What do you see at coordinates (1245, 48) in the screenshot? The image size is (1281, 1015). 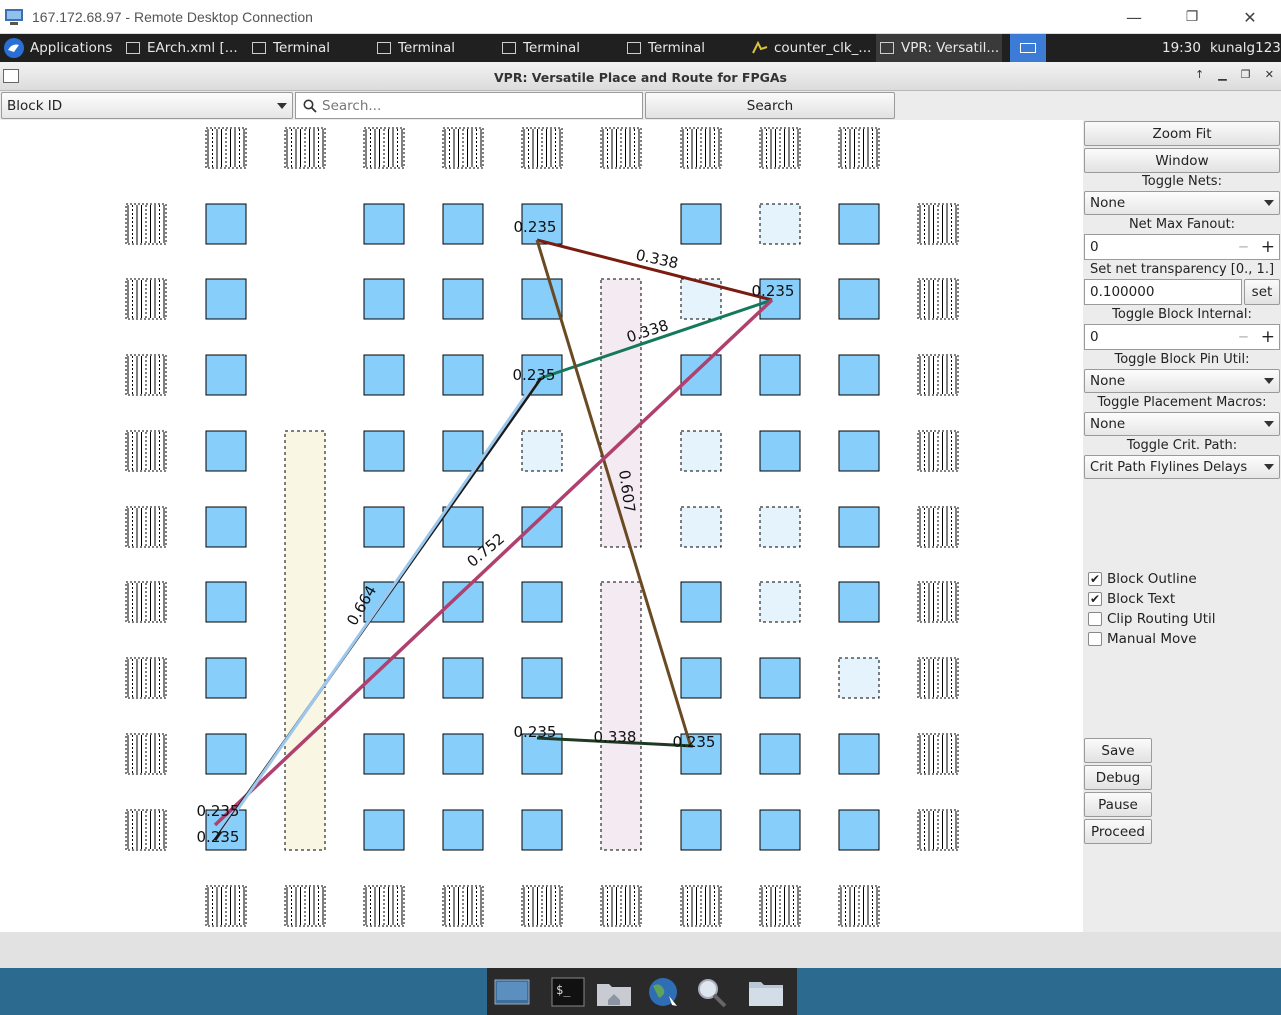 I see `user-name: kunalg123` at bounding box center [1245, 48].